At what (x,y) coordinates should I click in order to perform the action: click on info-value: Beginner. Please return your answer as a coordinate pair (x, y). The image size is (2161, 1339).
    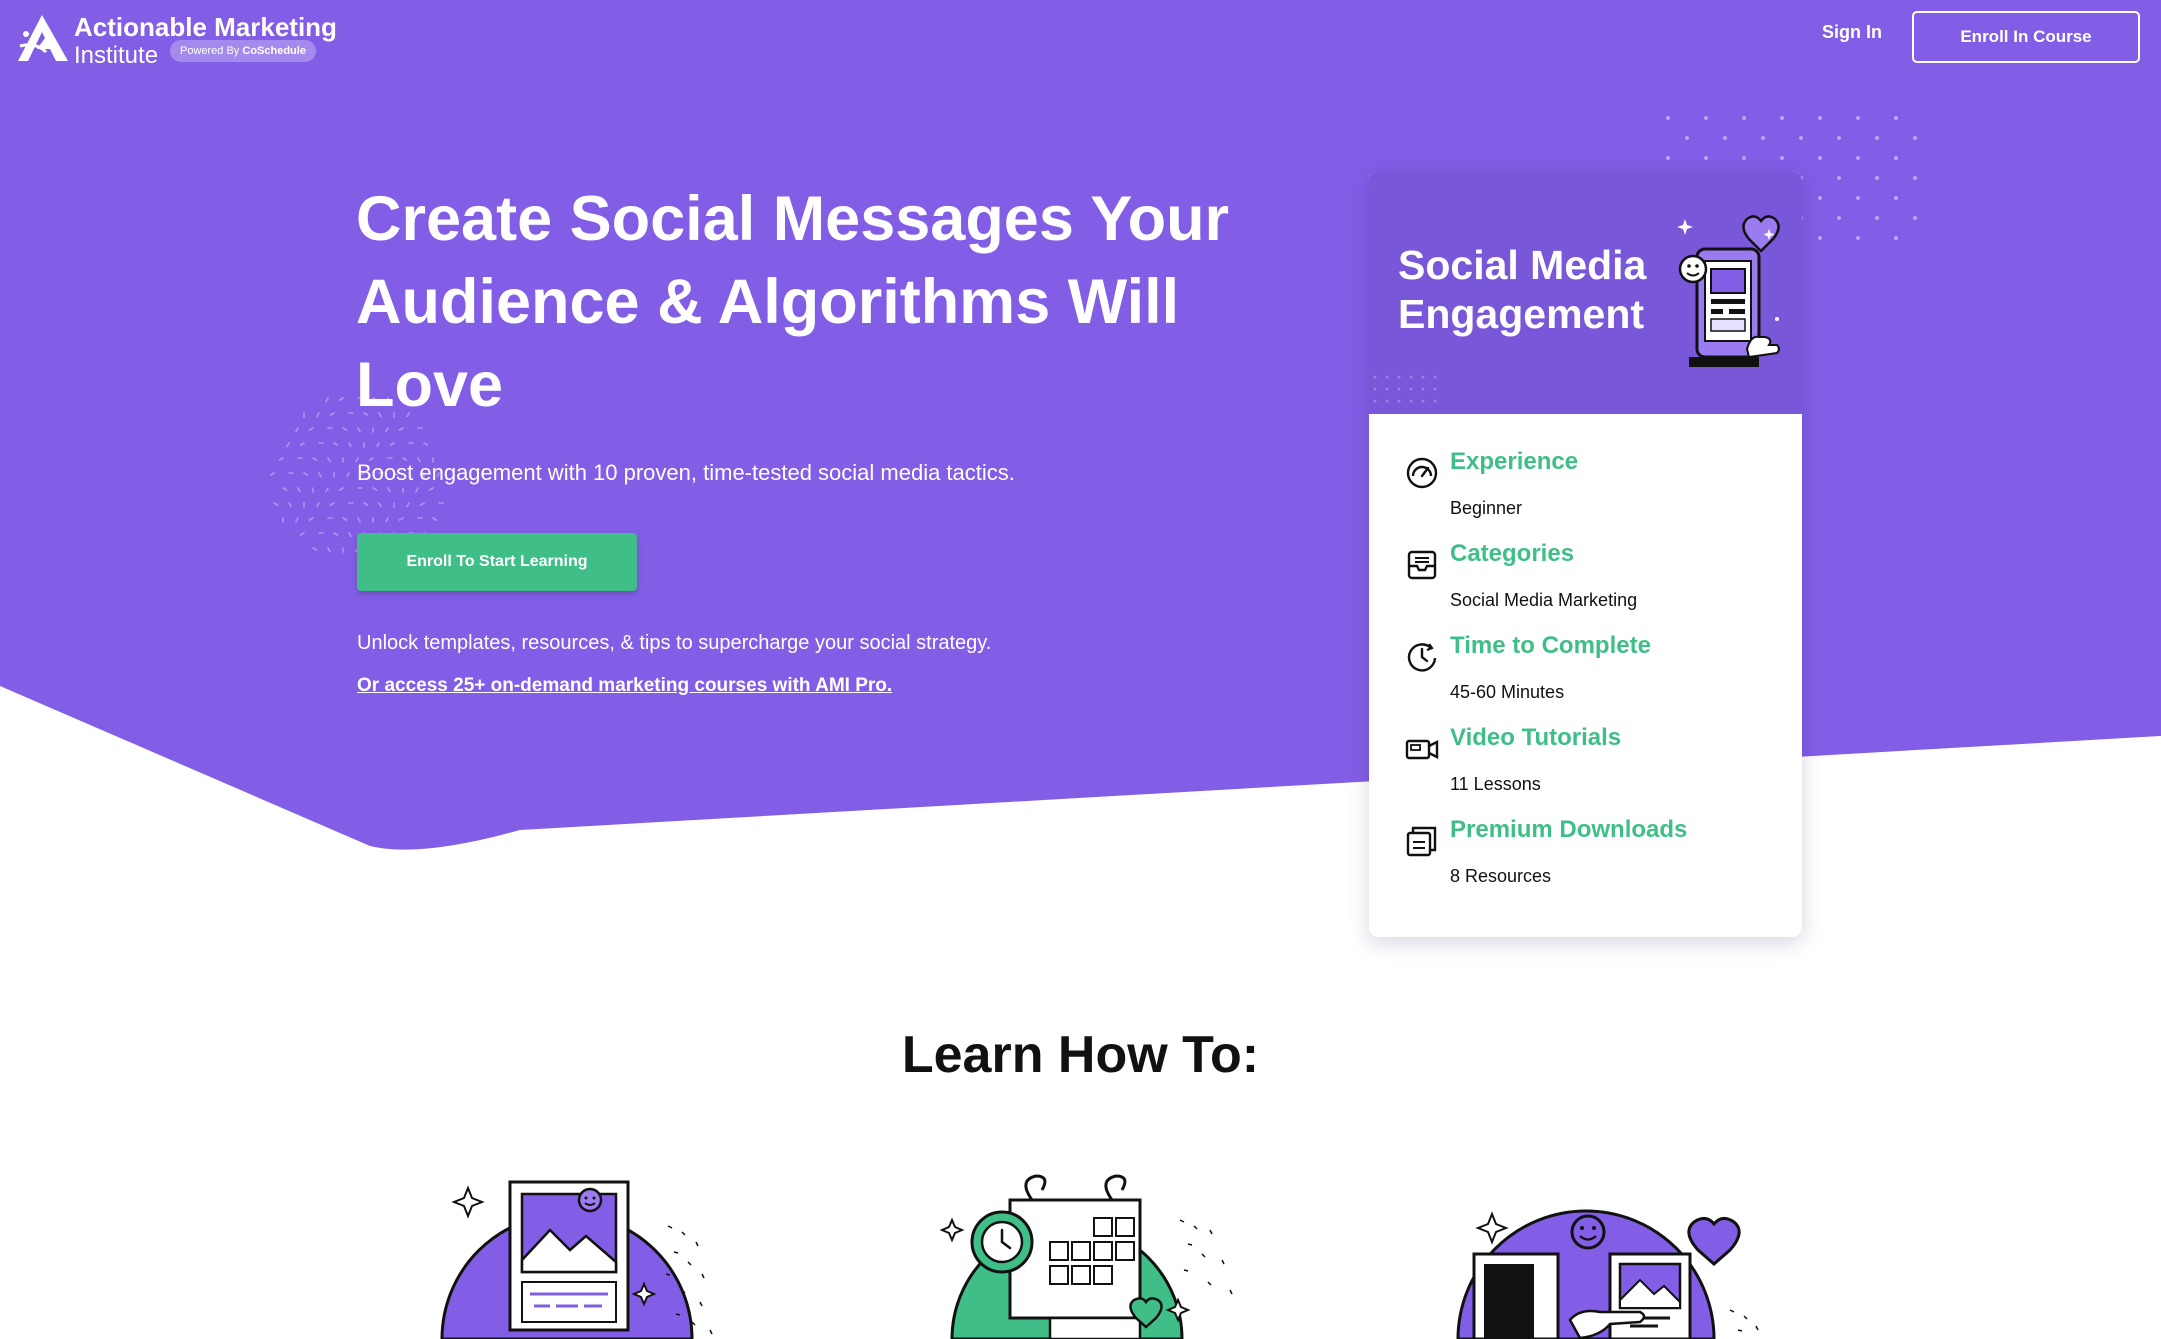
    Looking at the image, I should click on (1486, 508).